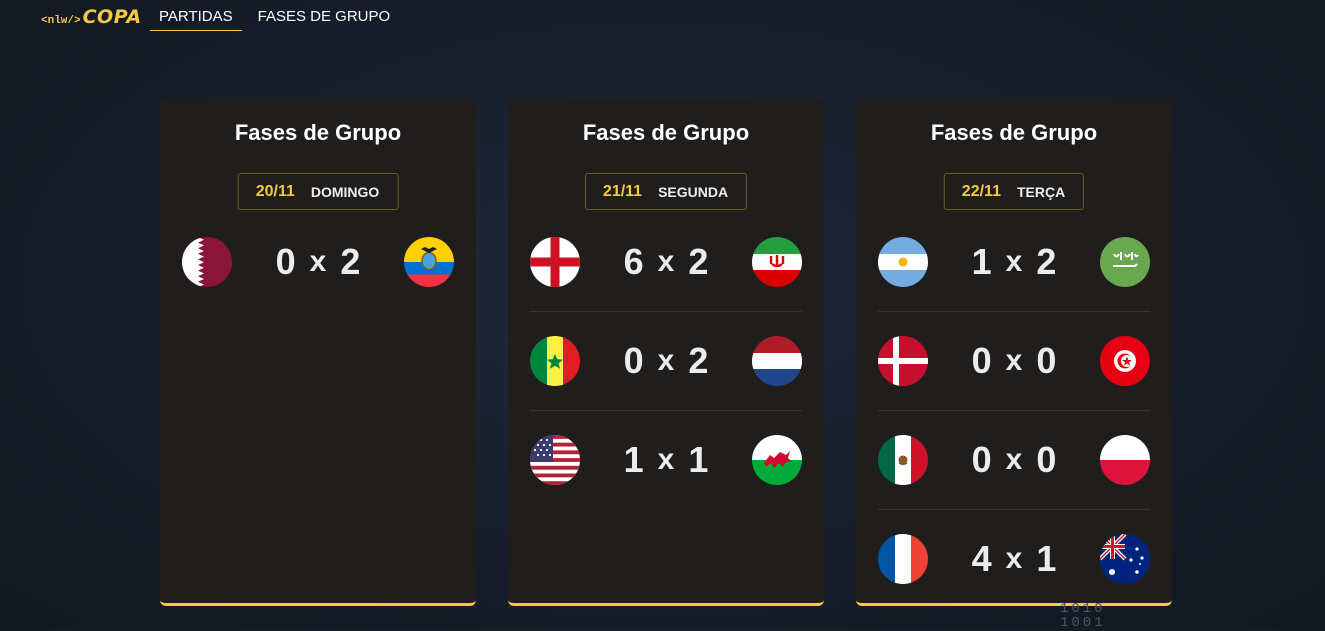  I want to click on date-badge: 20/11 DOMINGO, so click(318, 191).